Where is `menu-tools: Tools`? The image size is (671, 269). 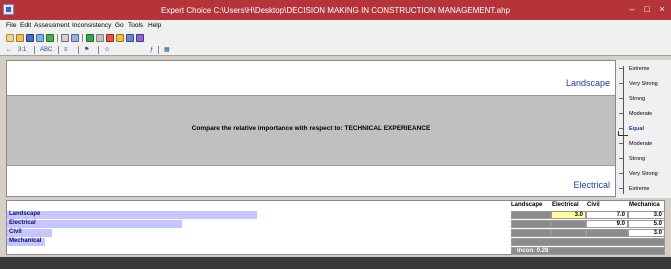
menu-tools: Tools is located at coordinates (135, 25).